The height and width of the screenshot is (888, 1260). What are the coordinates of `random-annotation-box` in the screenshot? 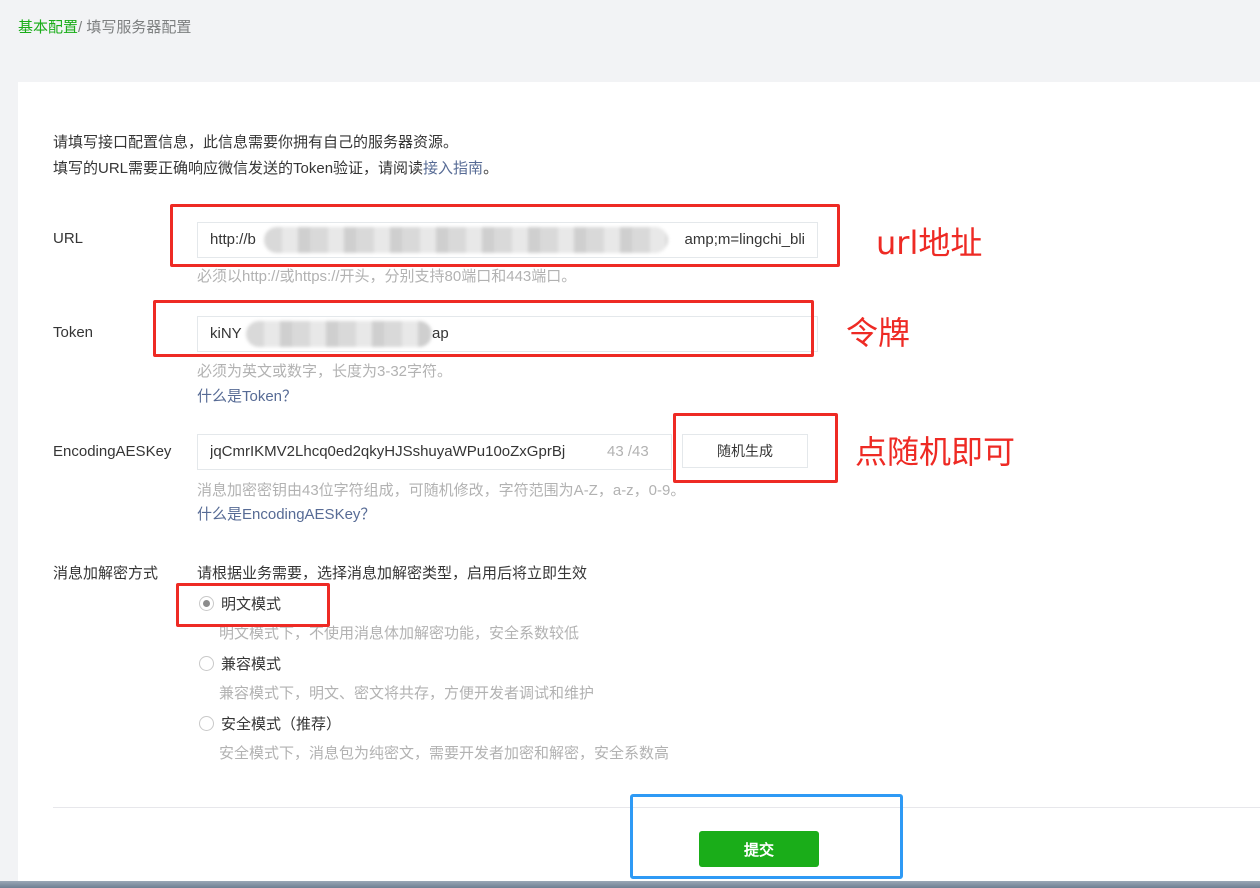 It's located at (755, 448).